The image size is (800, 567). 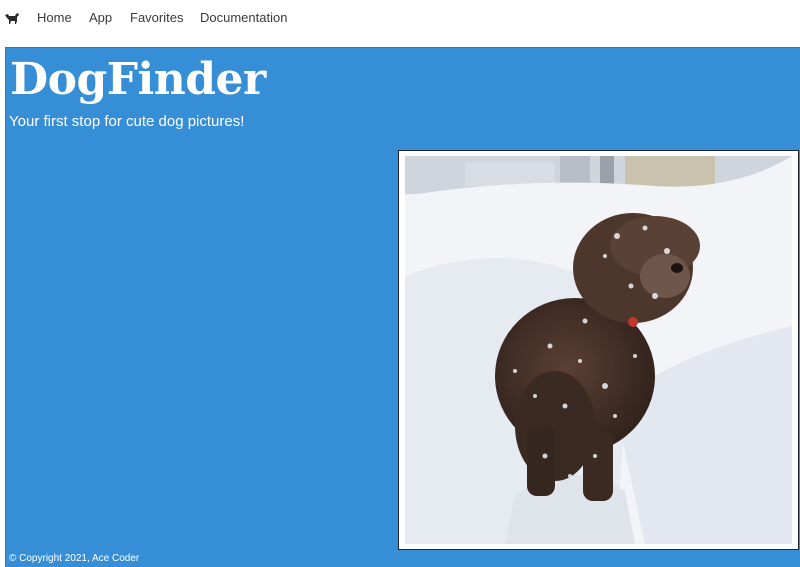 What do you see at coordinates (127, 121) in the screenshot?
I see `page-tagline: Your first stop for cute dog pictures!` at bounding box center [127, 121].